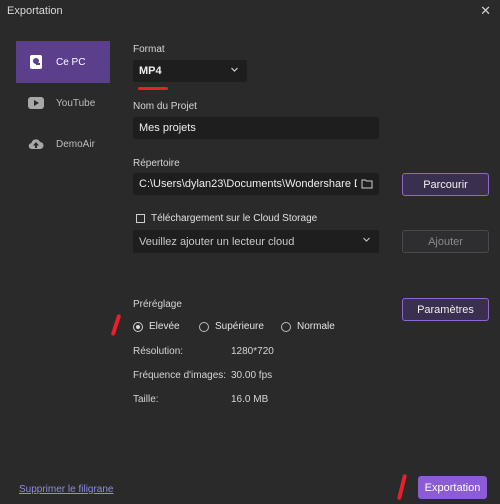 This screenshot has height=504, width=500. I want to click on youtube-icon, so click(36, 103).